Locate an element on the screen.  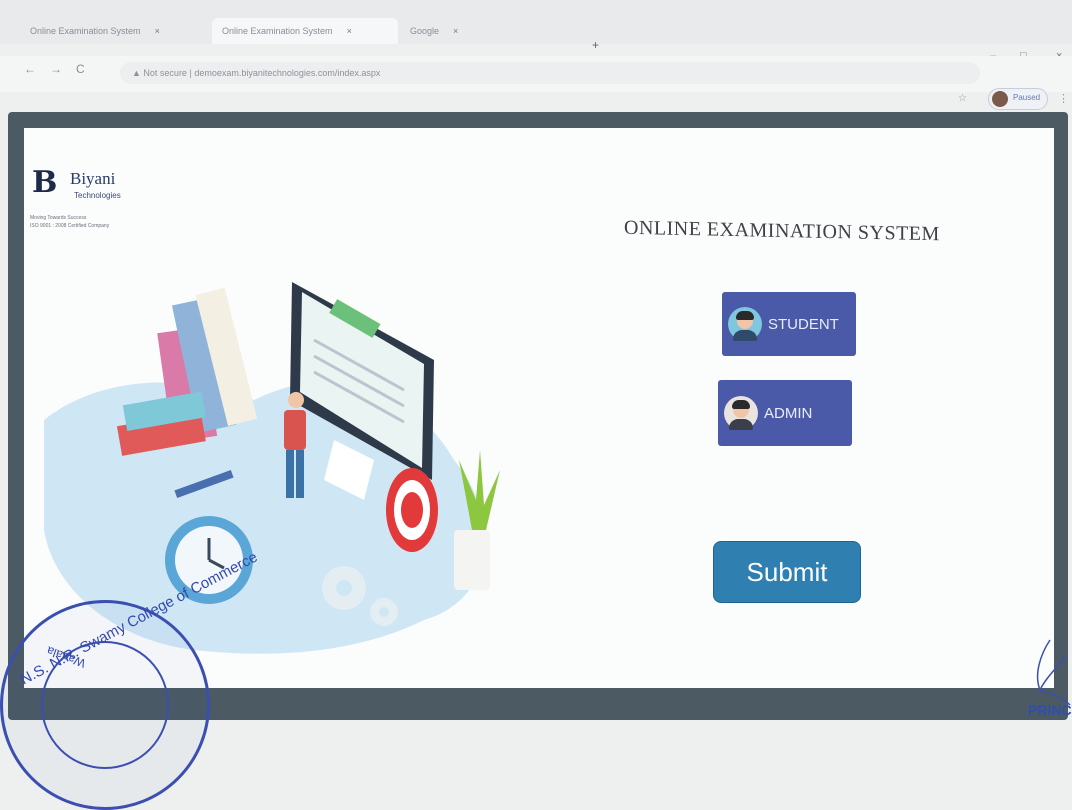
student-button: STUDENT is located at coordinates (789, 324).